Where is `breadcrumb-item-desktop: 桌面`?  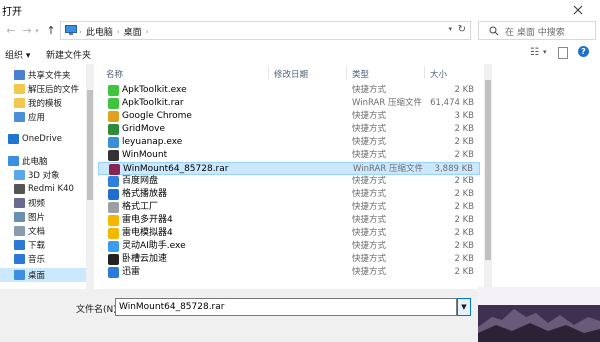 breadcrumb-item-desktop: 桌面 is located at coordinates (133, 31).